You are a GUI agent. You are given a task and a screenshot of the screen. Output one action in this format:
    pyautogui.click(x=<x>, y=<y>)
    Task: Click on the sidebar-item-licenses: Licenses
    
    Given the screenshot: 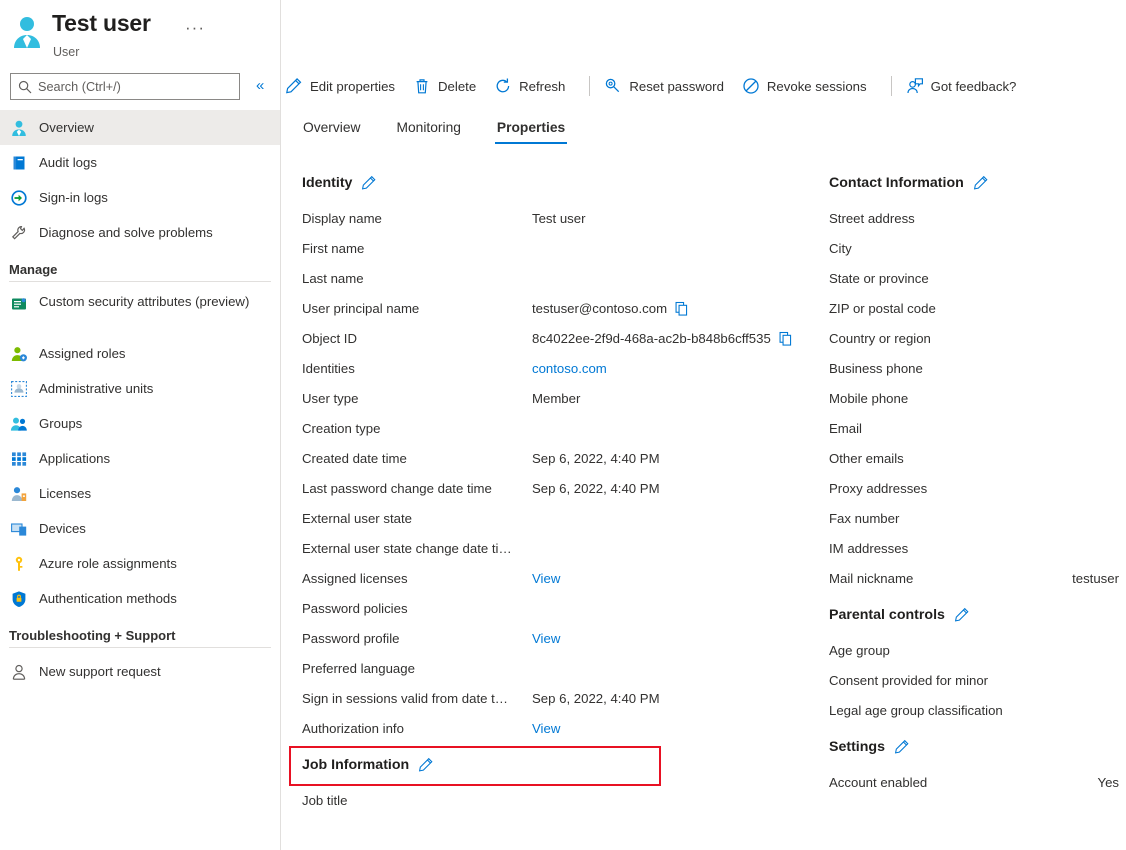 What is the action you would take?
    pyautogui.click(x=140, y=493)
    